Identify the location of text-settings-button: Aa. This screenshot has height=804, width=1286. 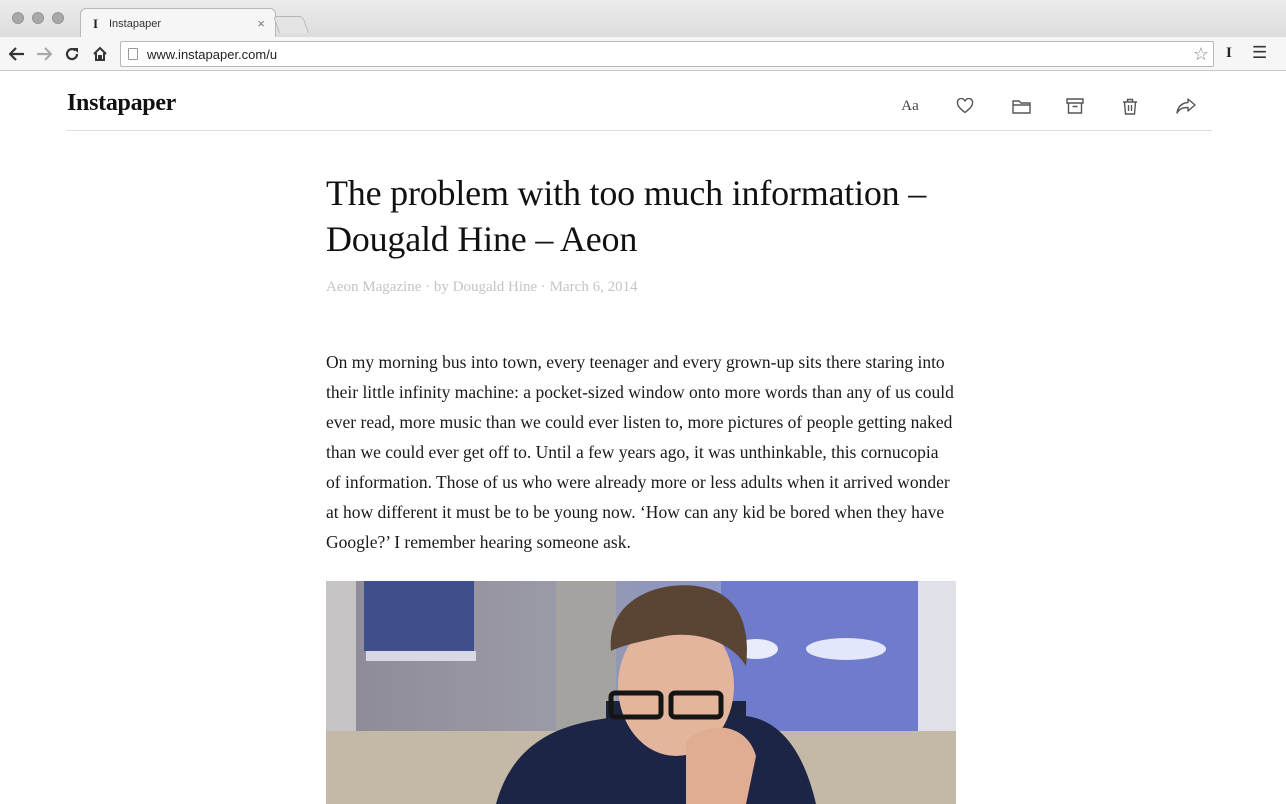
(910, 106).